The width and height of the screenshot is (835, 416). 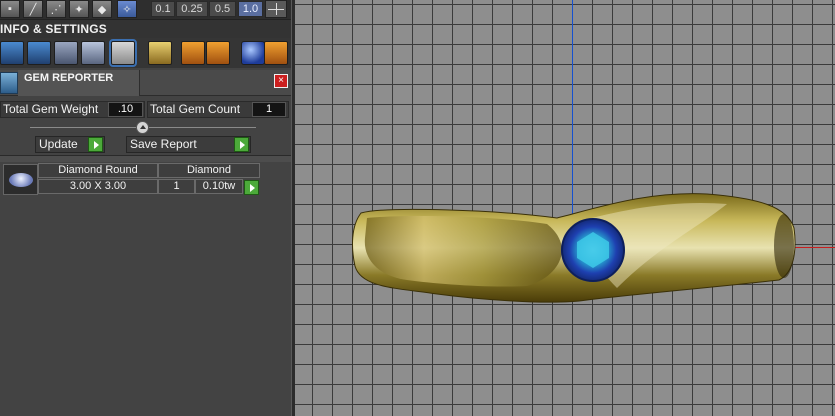 What do you see at coordinates (269, 109) in the screenshot?
I see `total-gem-count-value: 1` at bounding box center [269, 109].